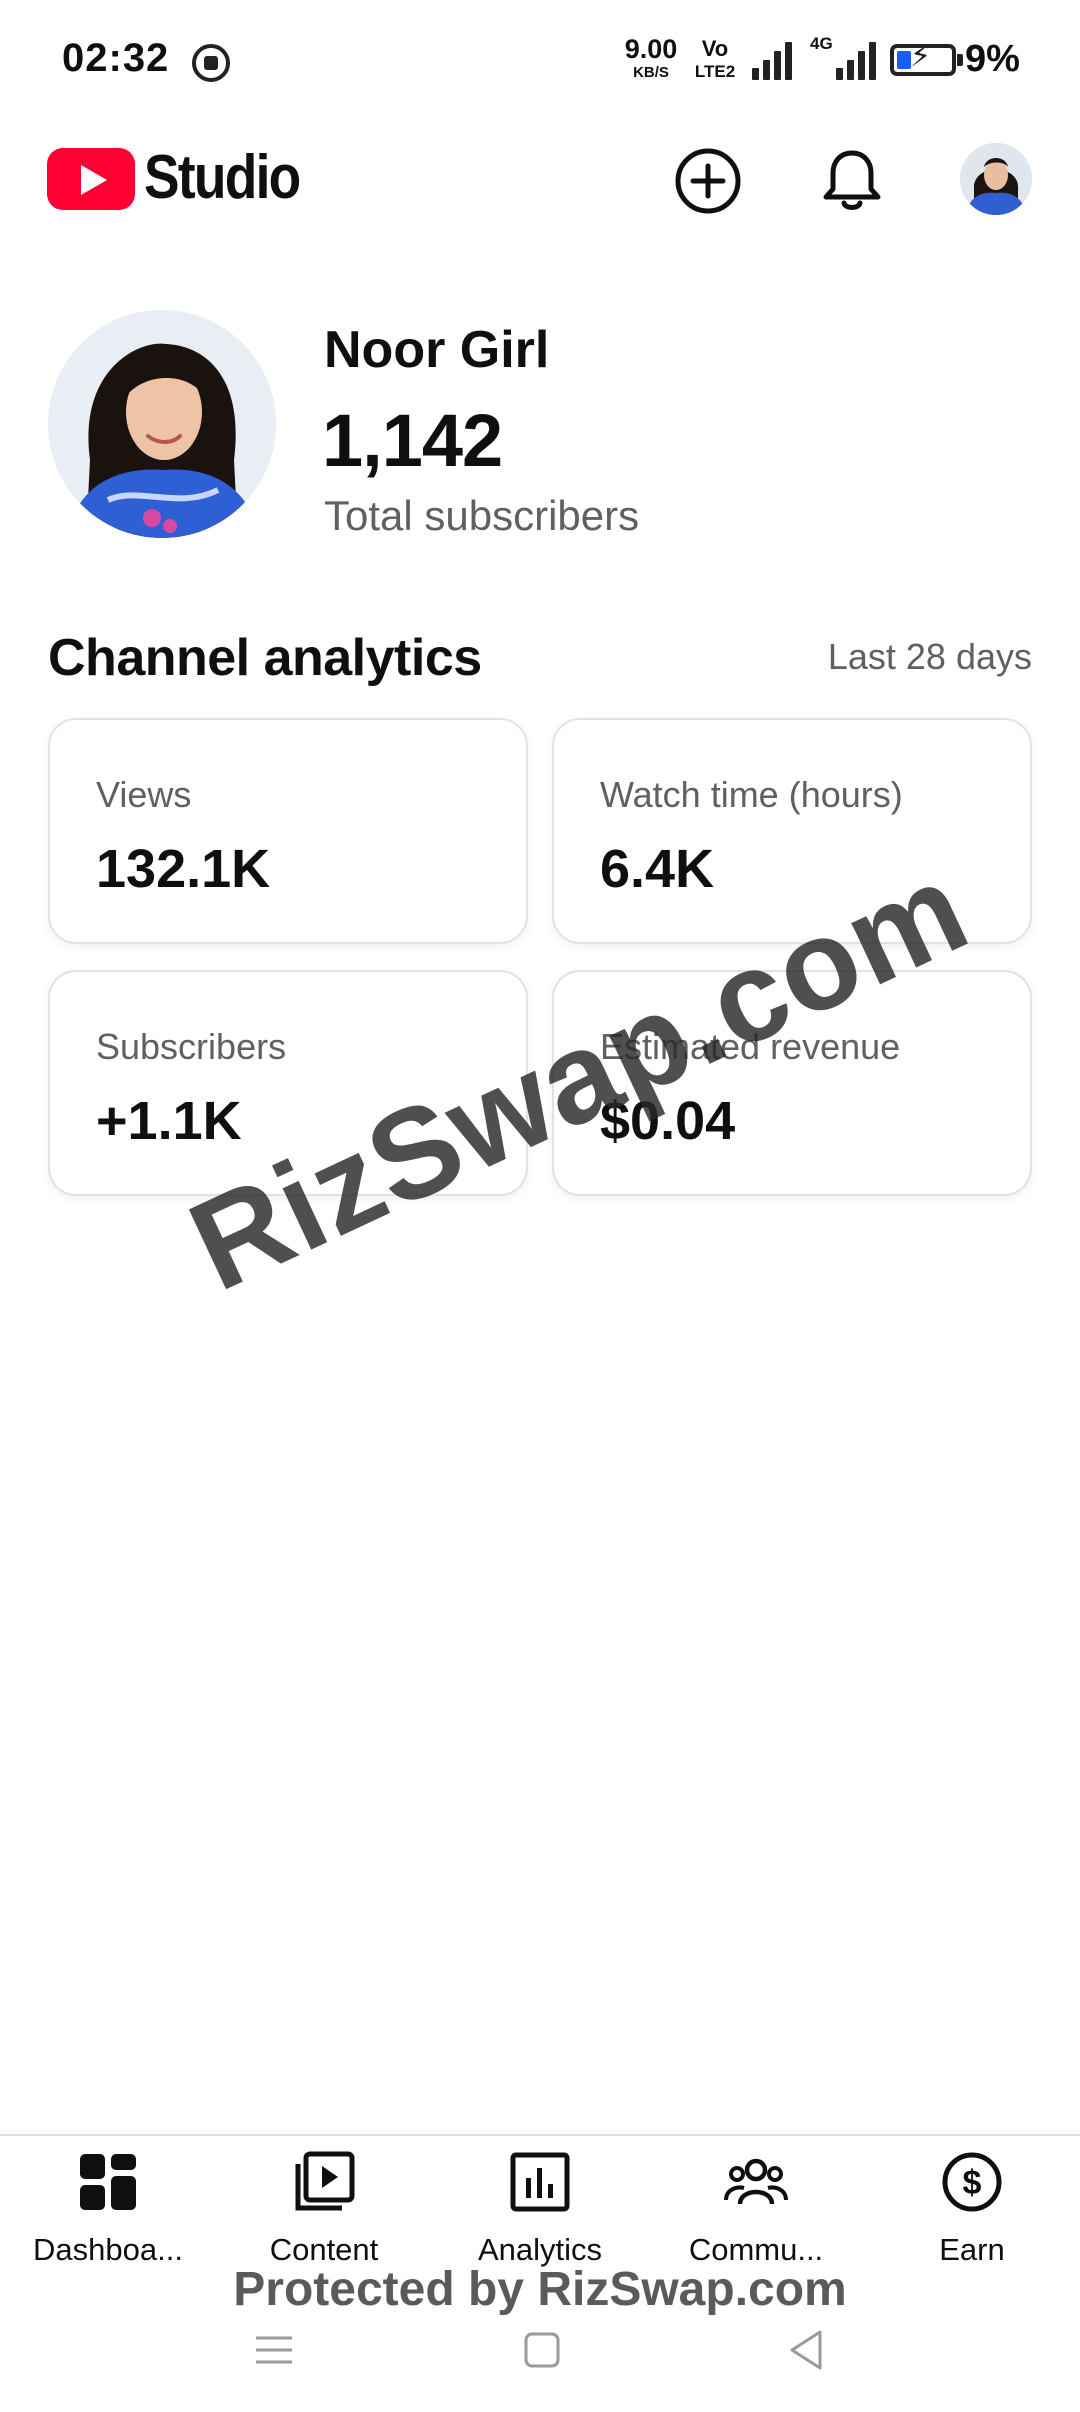 This screenshot has width=1080, height=2412. Describe the element at coordinates (169, 1121) in the screenshot. I see `card-value: +1.1K` at that location.